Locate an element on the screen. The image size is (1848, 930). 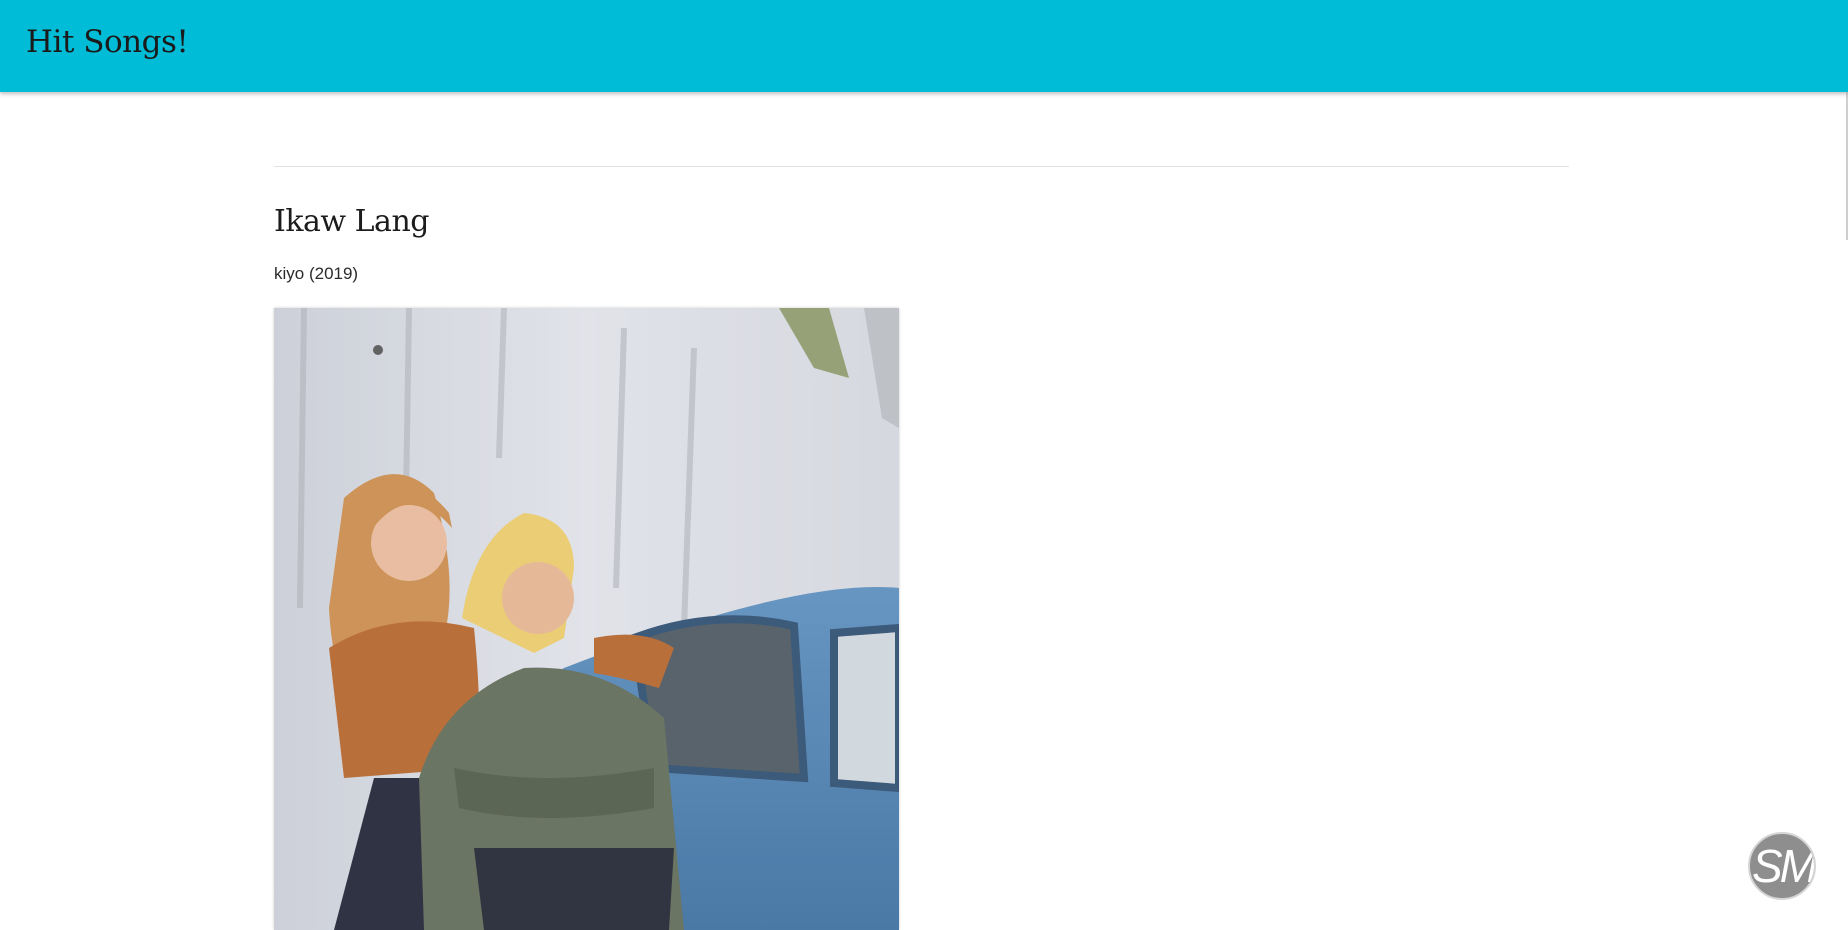
user-avatar: SM is located at coordinates (1782, 866).